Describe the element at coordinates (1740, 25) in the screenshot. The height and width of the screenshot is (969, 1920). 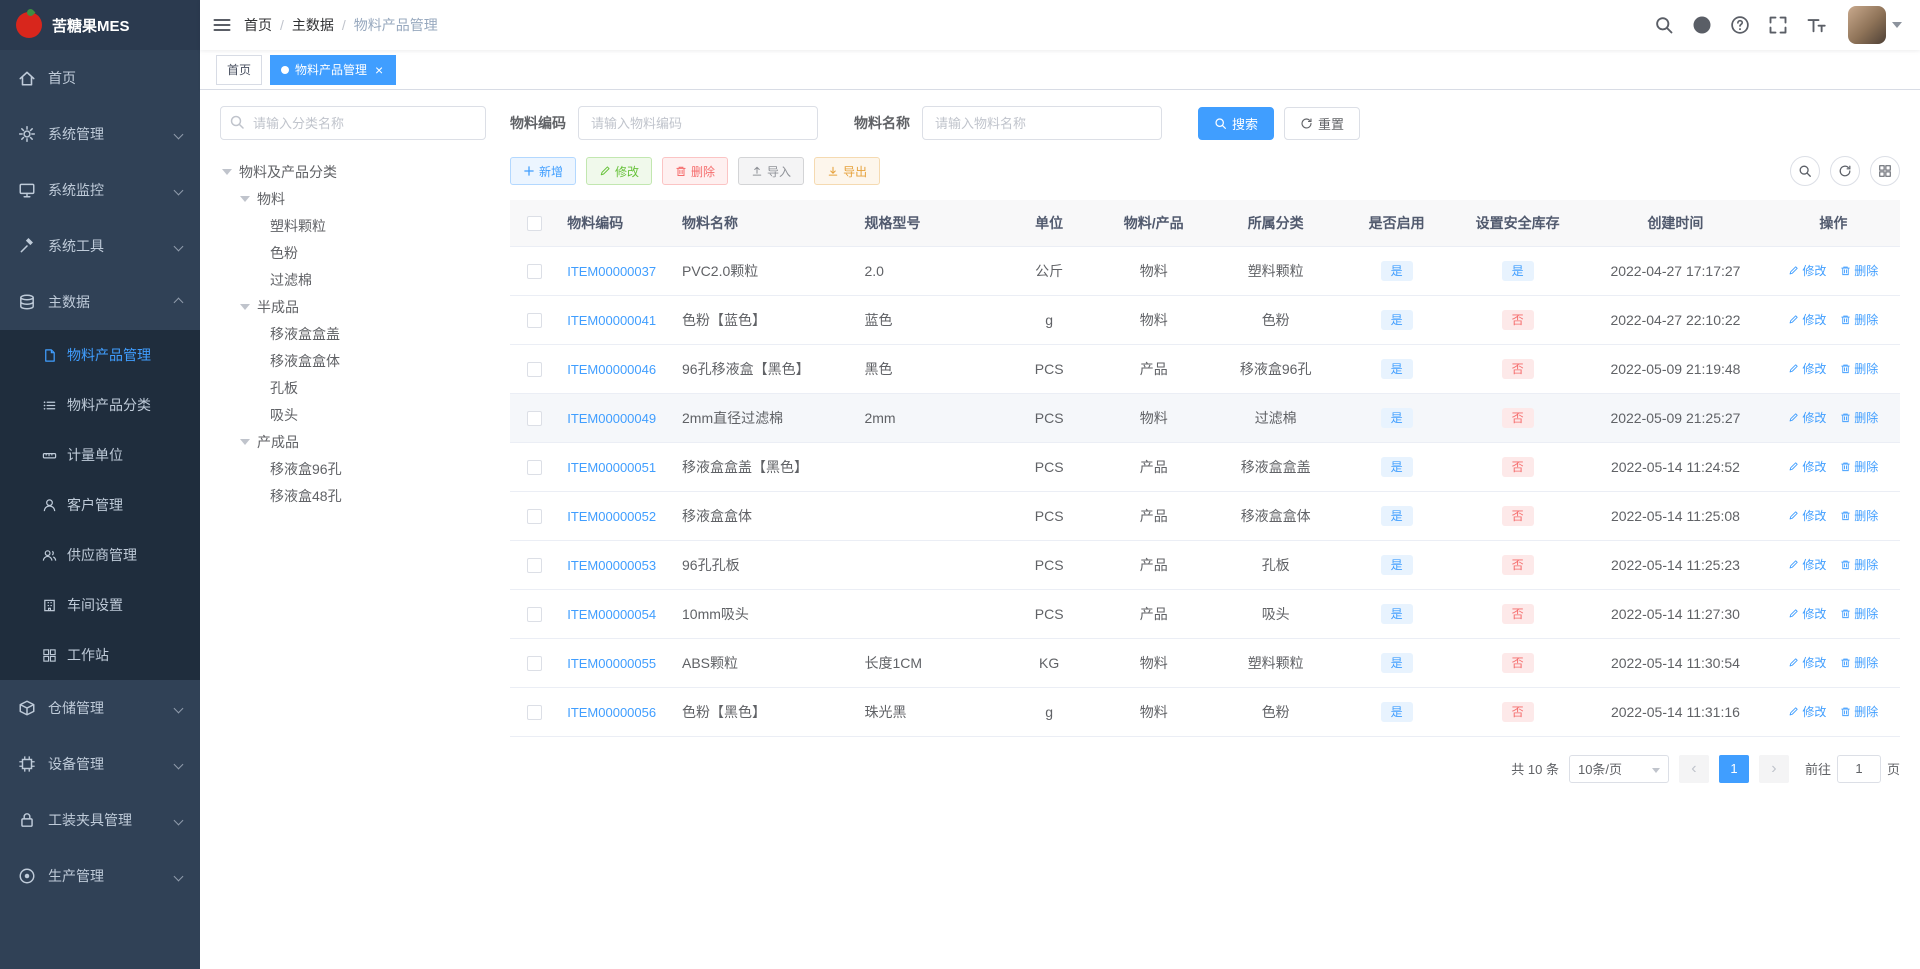
I see `help-icon` at that location.